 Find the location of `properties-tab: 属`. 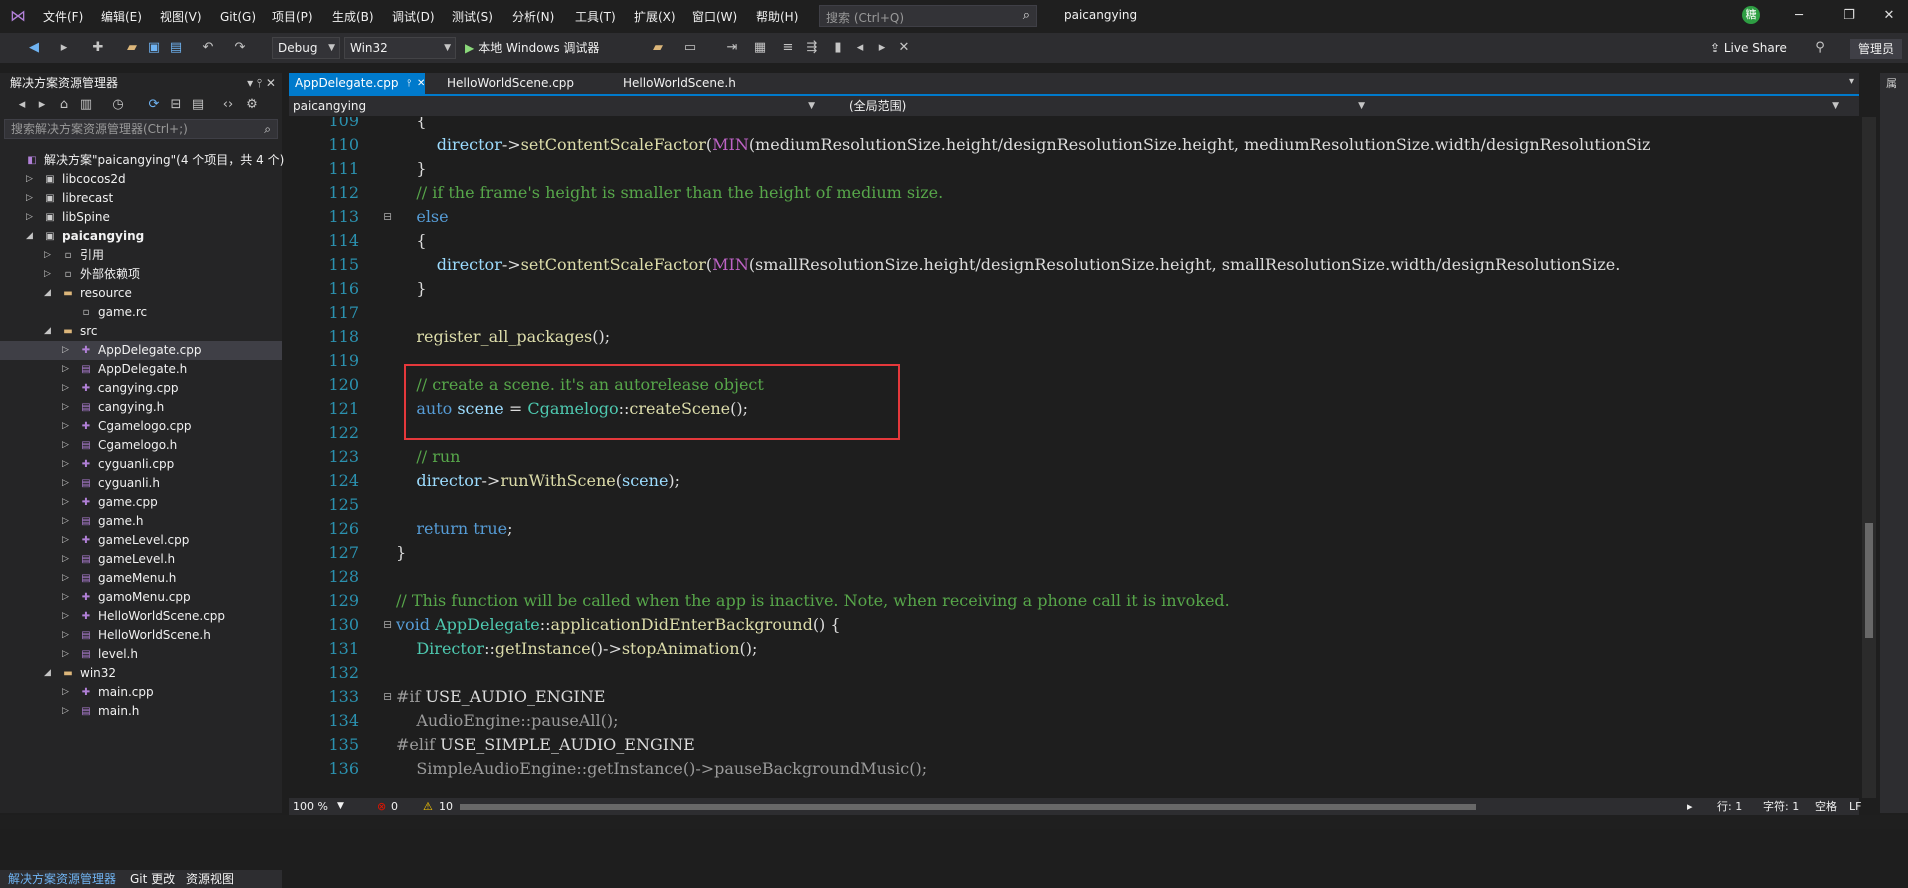

properties-tab: 属 is located at coordinates (1891, 83).